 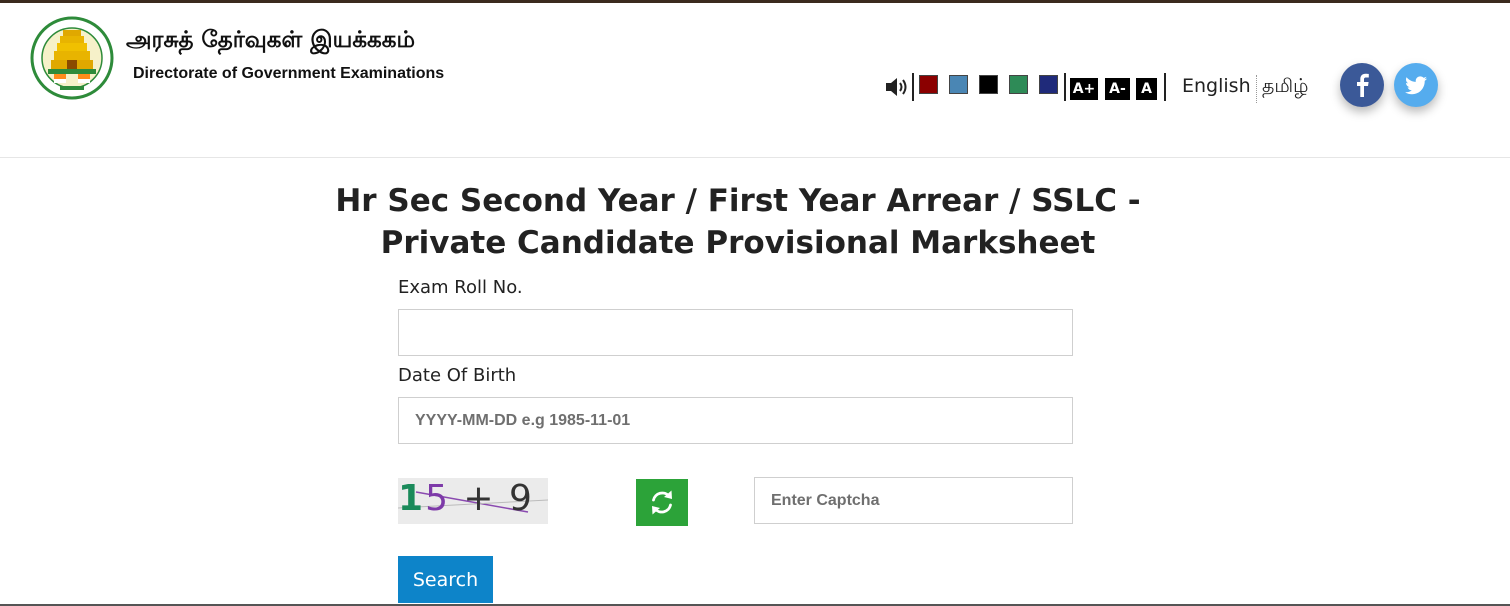 I want to click on captcha-expression: + 9 =, so click(x=505, y=498).